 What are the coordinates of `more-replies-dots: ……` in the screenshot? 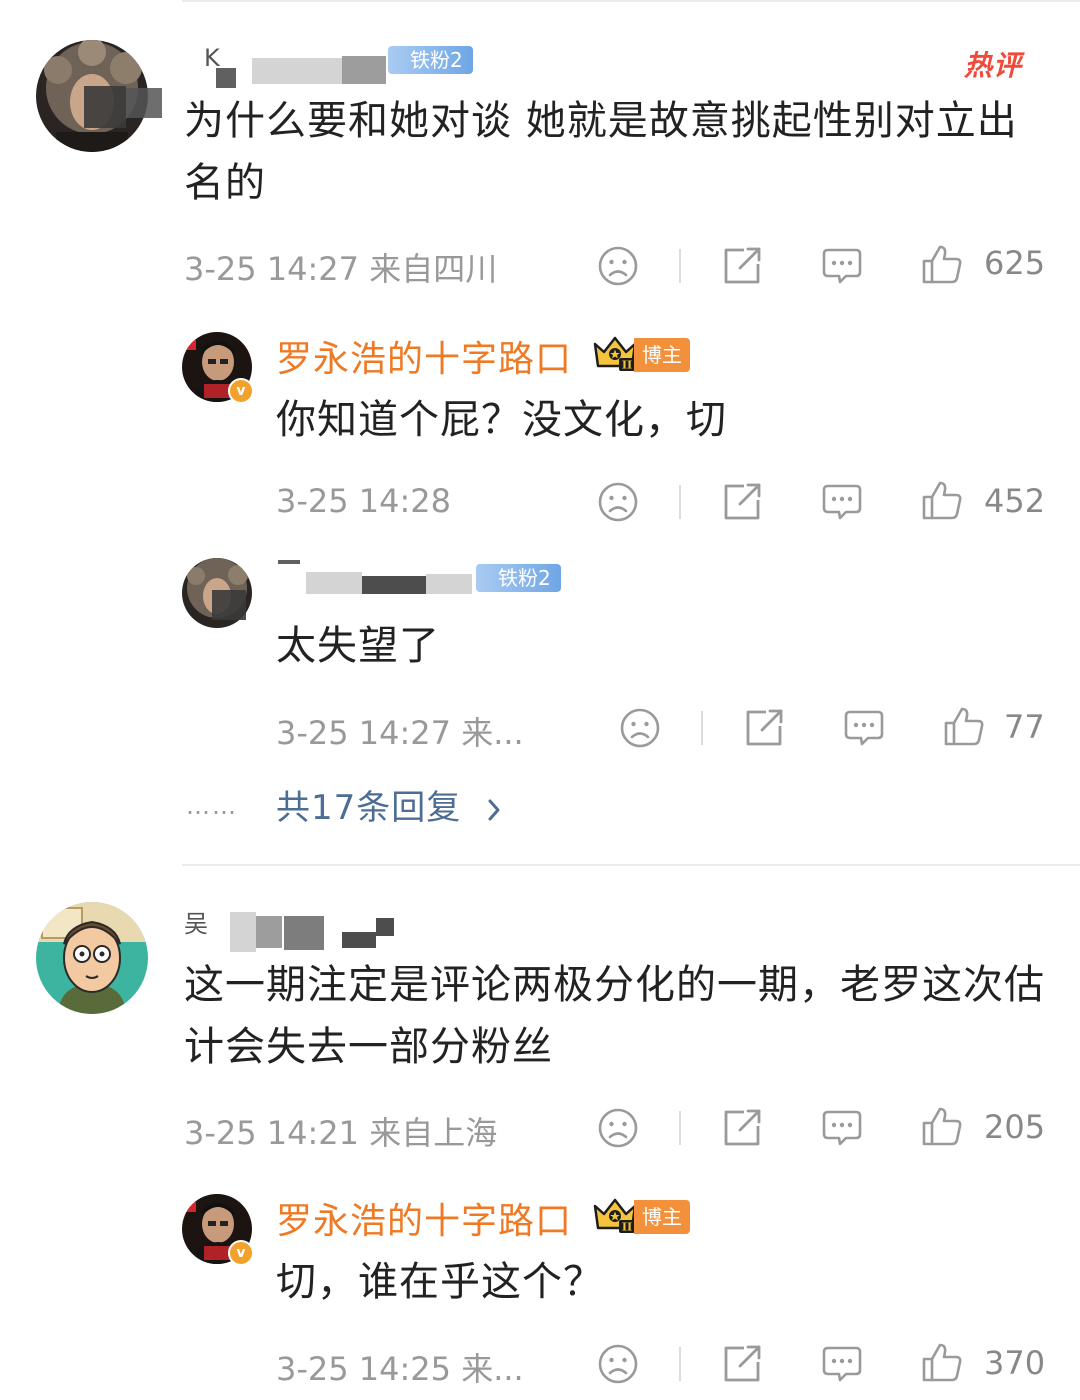 It's located at (212, 806).